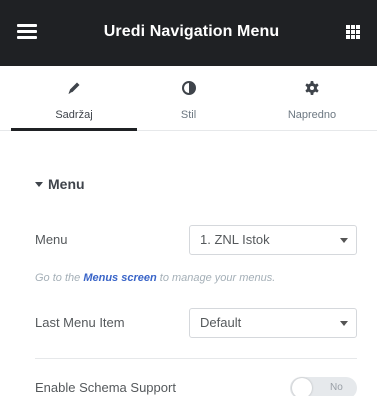 The height and width of the screenshot is (396, 377). I want to click on last-menu-item-select: Default, so click(273, 323).